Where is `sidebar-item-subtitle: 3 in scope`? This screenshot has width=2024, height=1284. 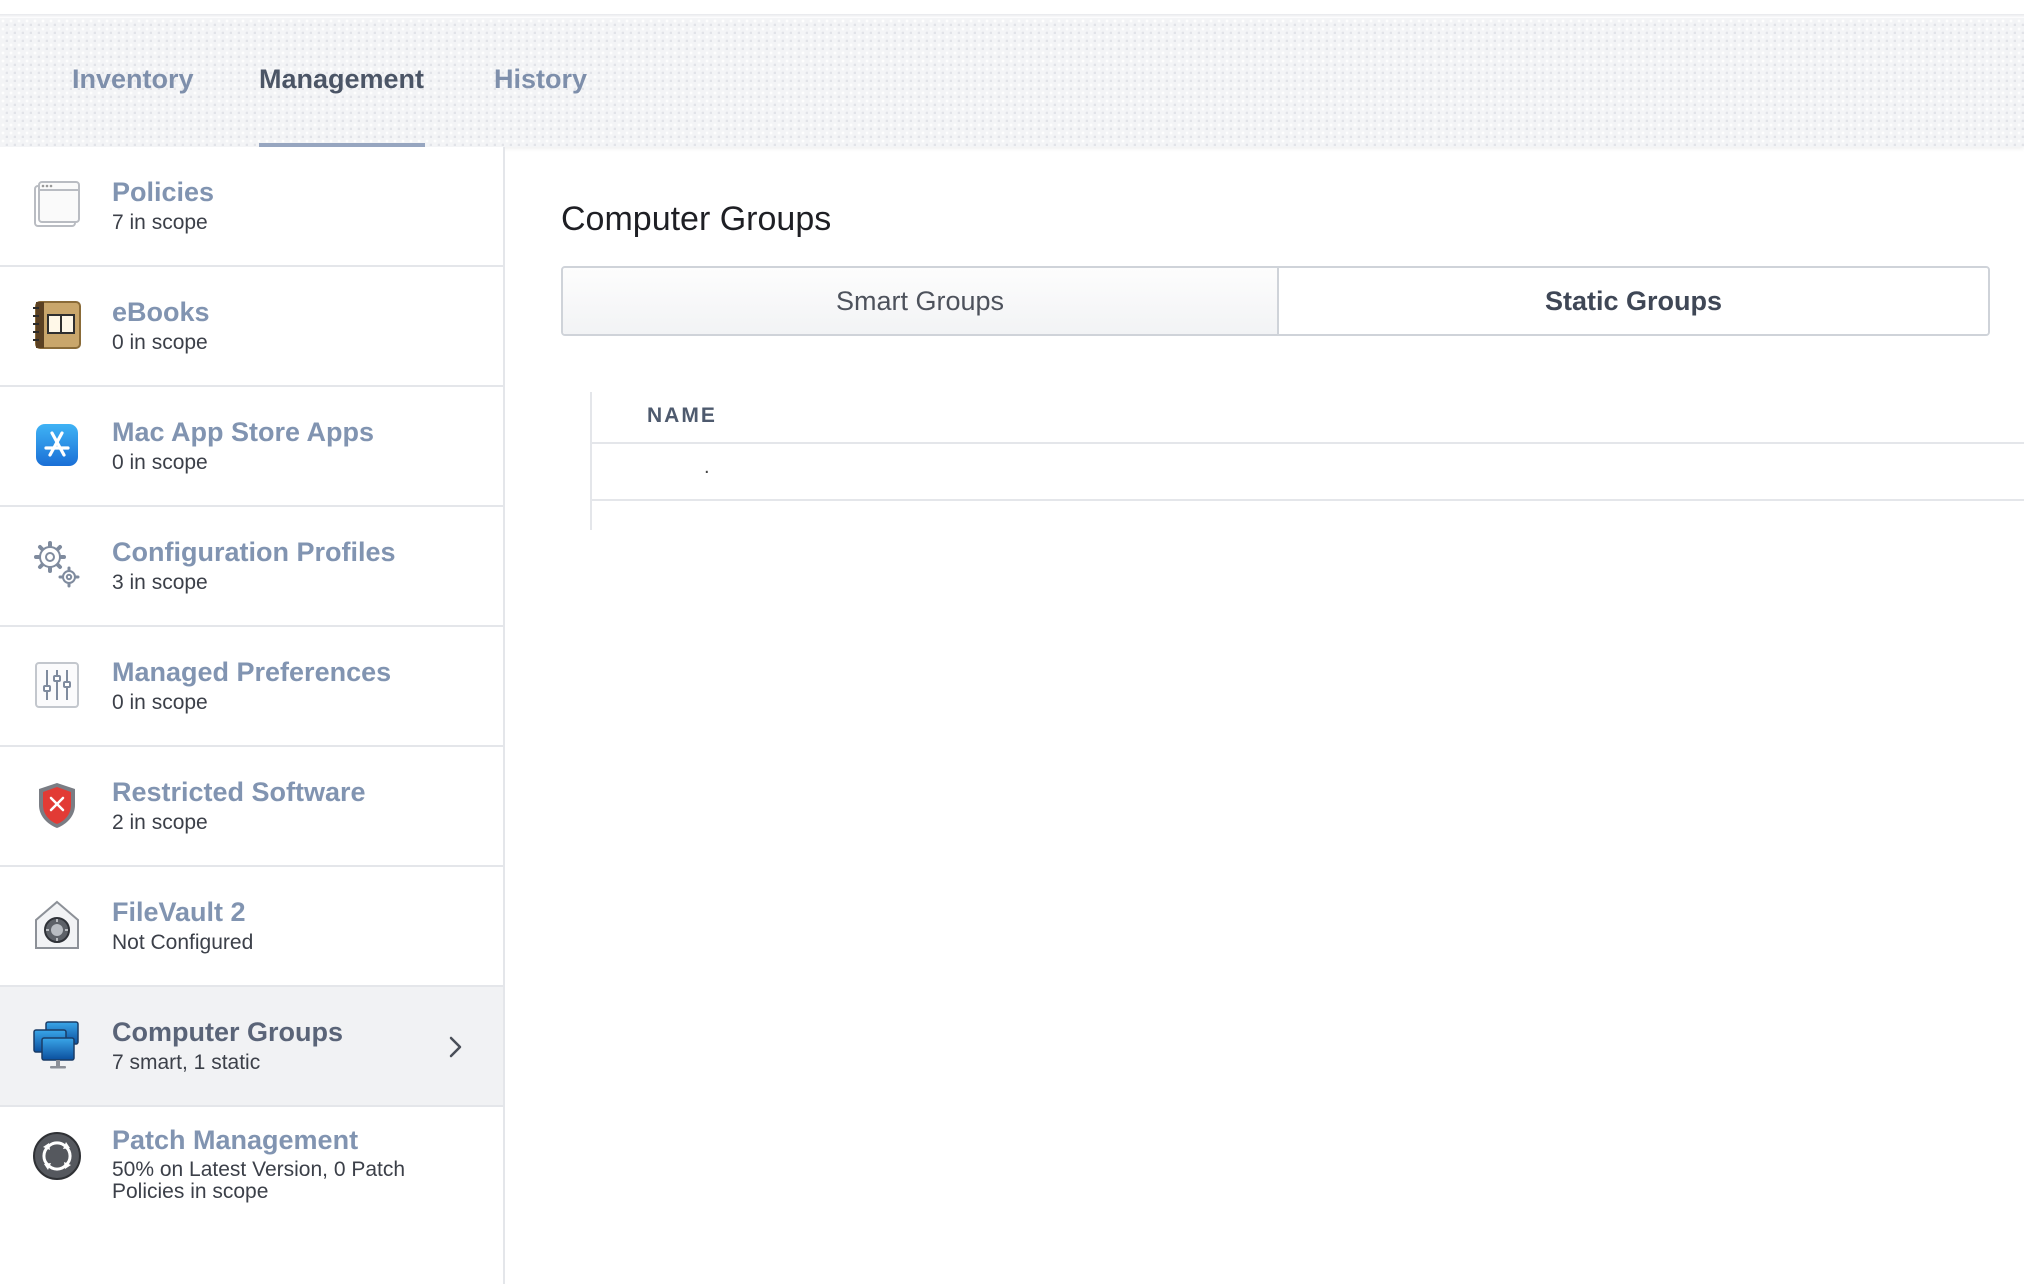 sidebar-item-subtitle: 3 in scope is located at coordinates (160, 582).